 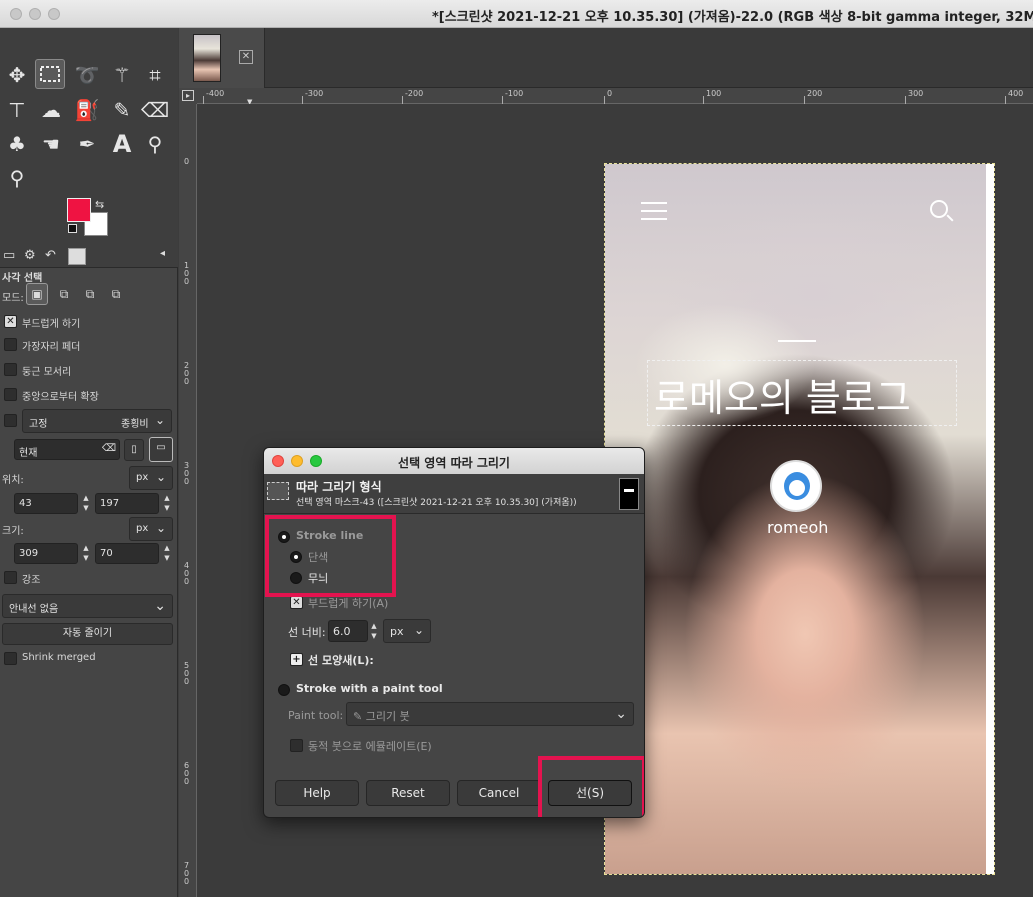 What do you see at coordinates (12, 256) in the screenshot?
I see `tool-options-tab-icon: ▭` at bounding box center [12, 256].